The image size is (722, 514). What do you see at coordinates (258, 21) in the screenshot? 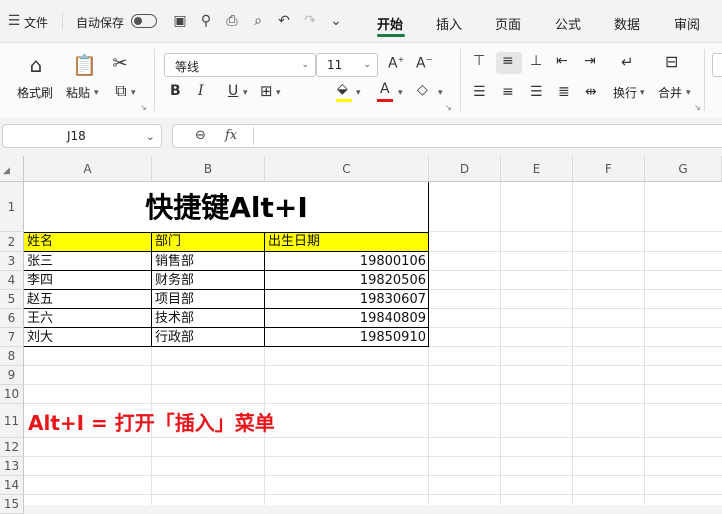
I see `print-preview-icon: ⌕` at bounding box center [258, 21].